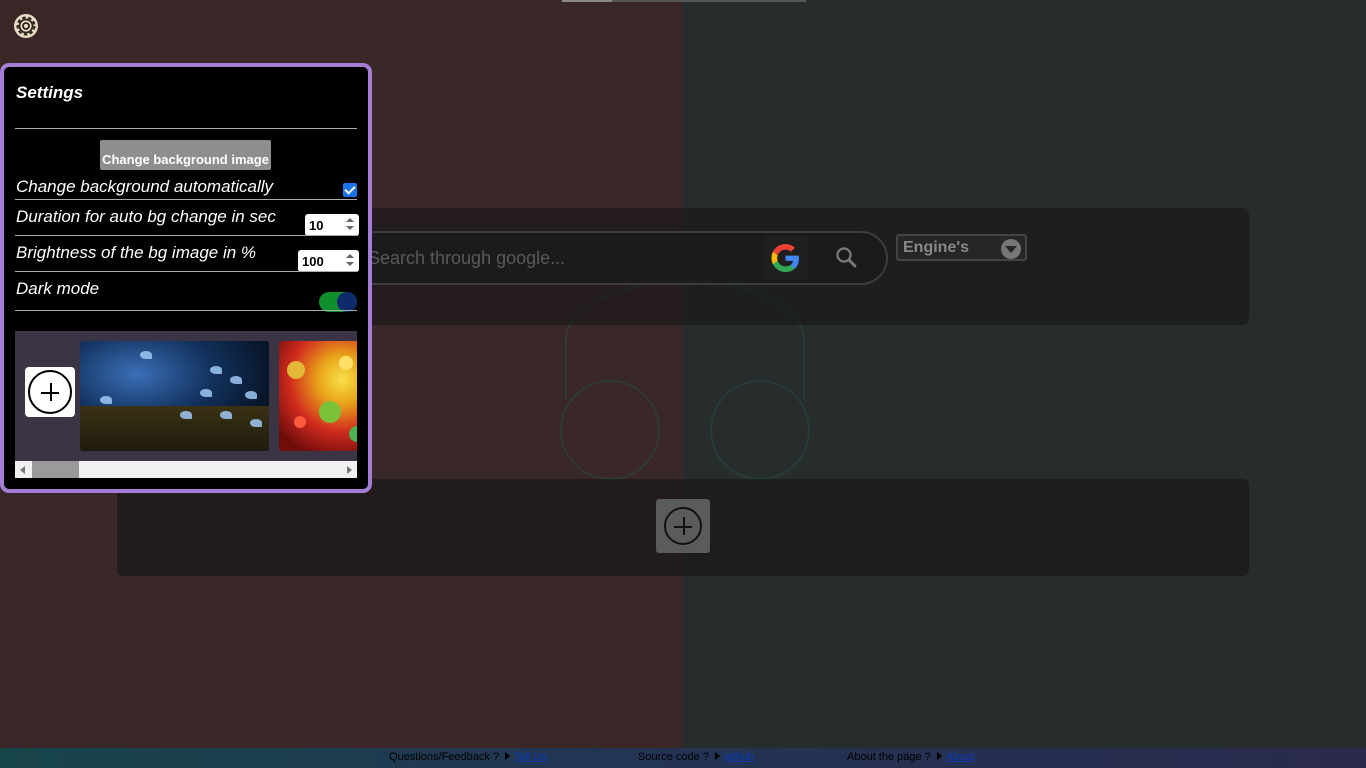 The height and width of the screenshot is (768, 1366). What do you see at coordinates (328, 261) in the screenshot?
I see `brightness-input: 100` at bounding box center [328, 261].